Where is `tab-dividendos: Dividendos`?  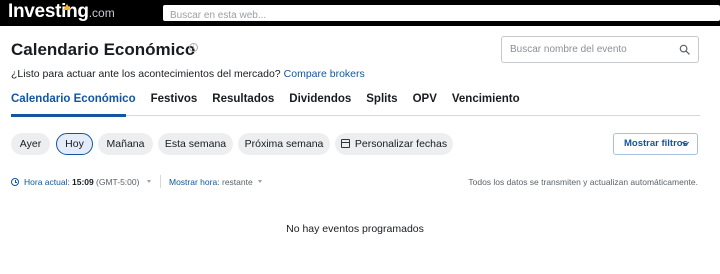
tab-dividendos: Dividendos is located at coordinates (320, 104).